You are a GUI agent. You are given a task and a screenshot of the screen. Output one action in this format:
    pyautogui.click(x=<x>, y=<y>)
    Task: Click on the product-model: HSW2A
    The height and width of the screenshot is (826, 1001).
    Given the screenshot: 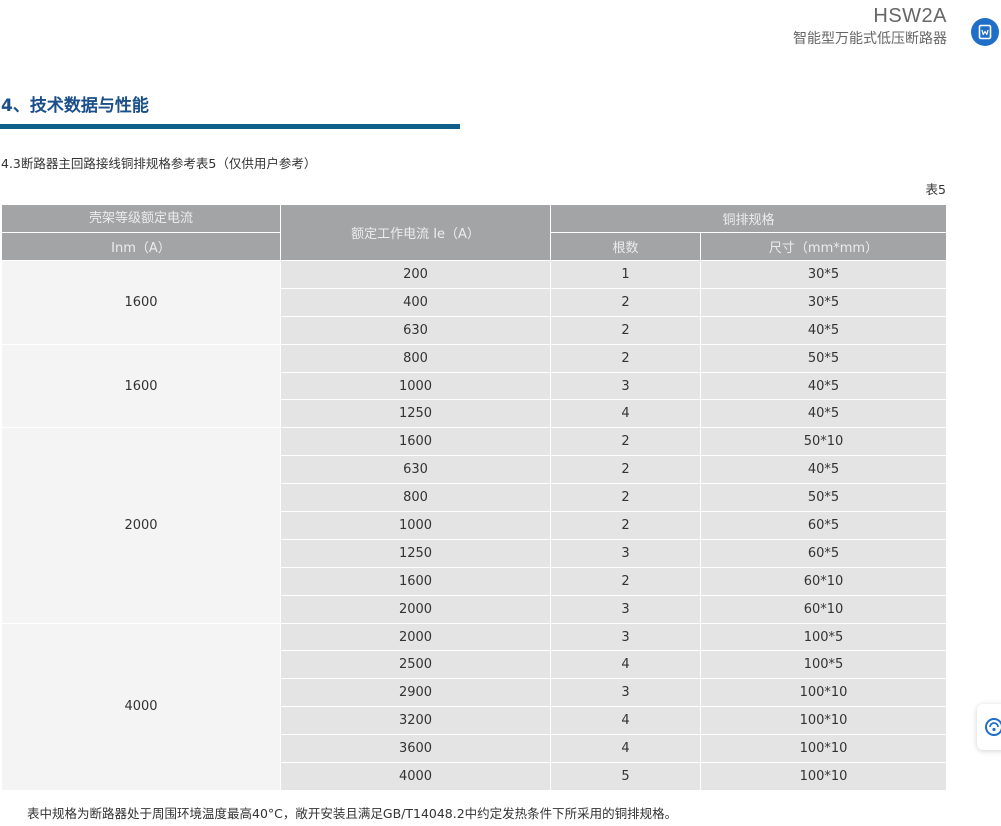 What is the action you would take?
    pyautogui.click(x=910, y=16)
    